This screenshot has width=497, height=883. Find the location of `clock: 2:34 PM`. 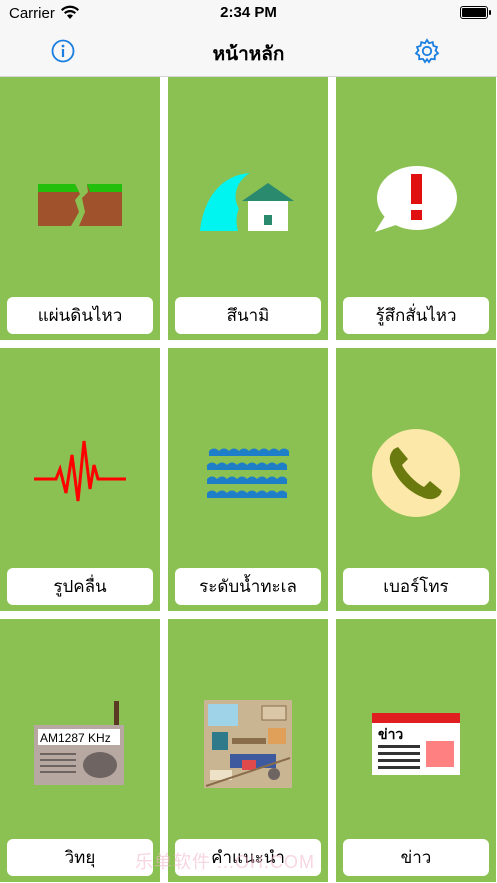

clock: 2:34 PM is located at coordinates (248, 12).